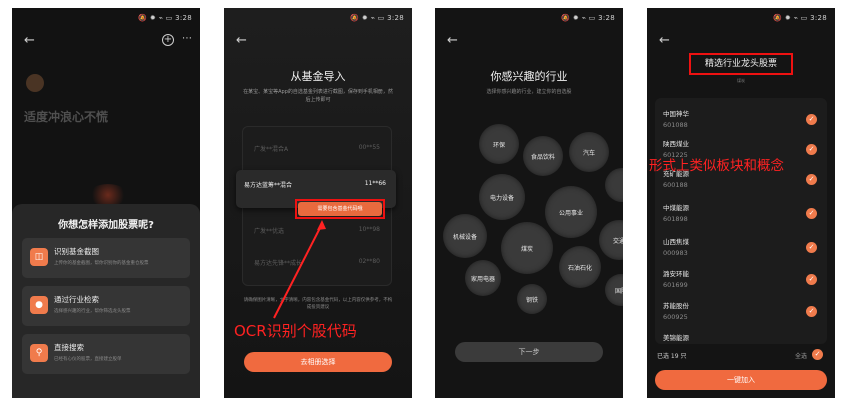  Describe the element at coordinates (675, 317) in the screenshot. I see `stock-code: 600925` at that location.